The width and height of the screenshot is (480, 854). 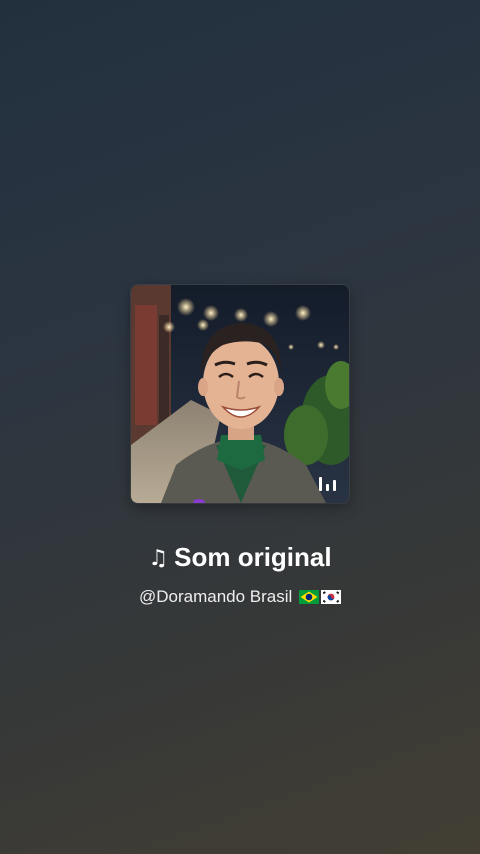 I want to click on sound-title: ♫ Som original, so click(x=240, y=558).